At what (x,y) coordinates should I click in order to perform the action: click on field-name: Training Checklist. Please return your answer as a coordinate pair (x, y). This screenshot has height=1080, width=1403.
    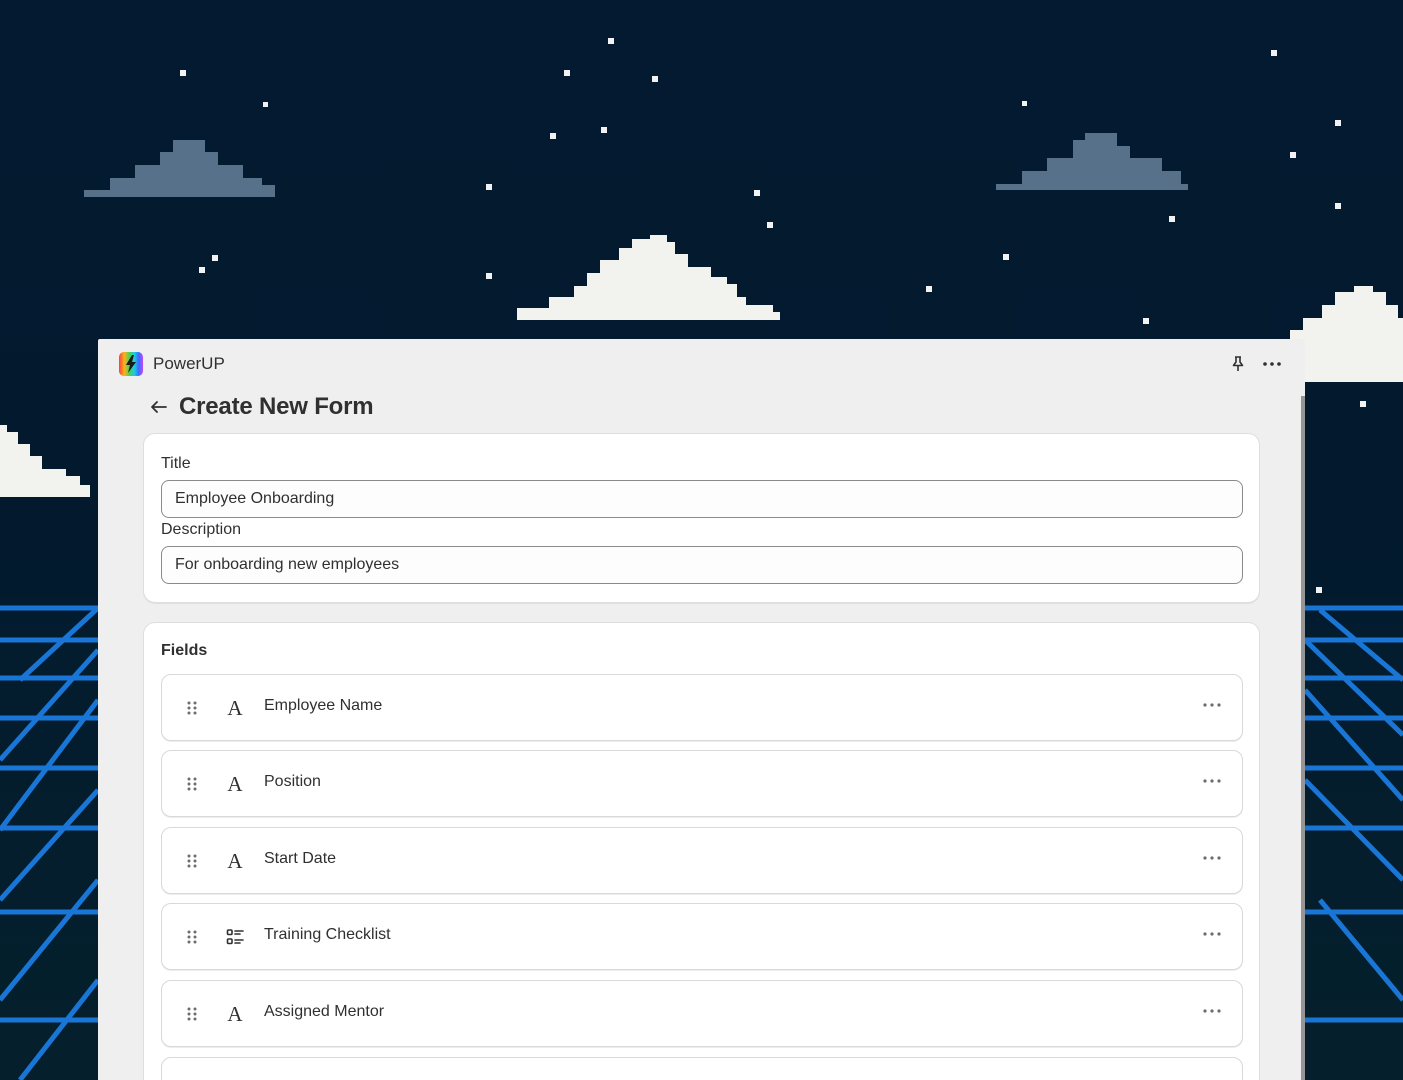
    Looking at the image, I should click on (327, 934).